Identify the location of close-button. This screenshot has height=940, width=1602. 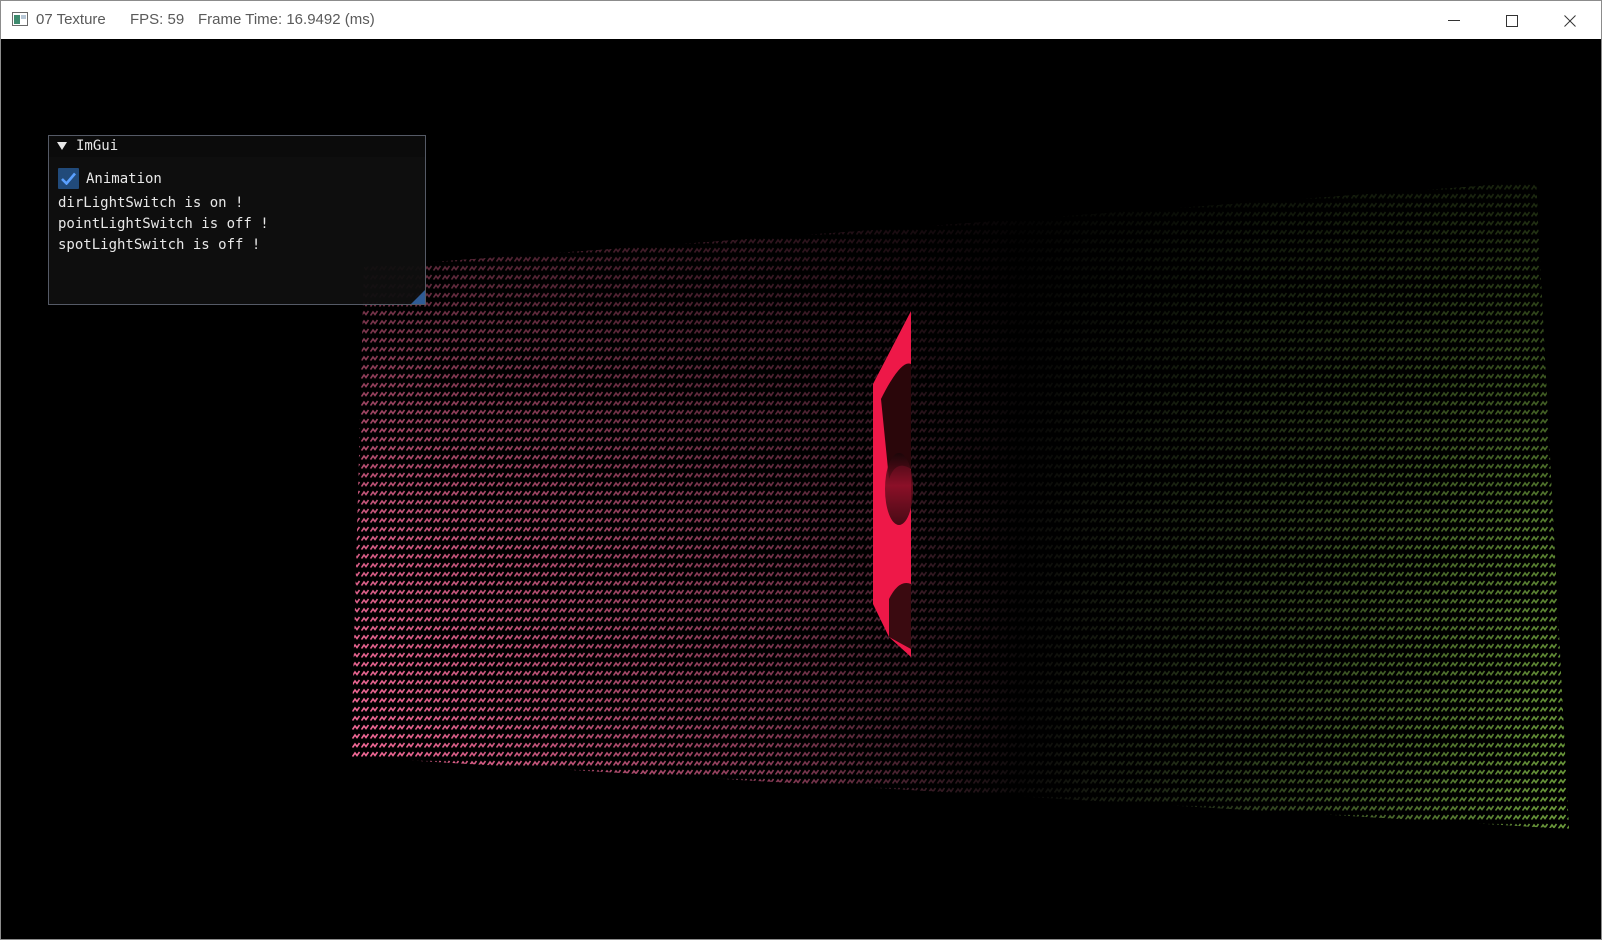
(1570, 20).